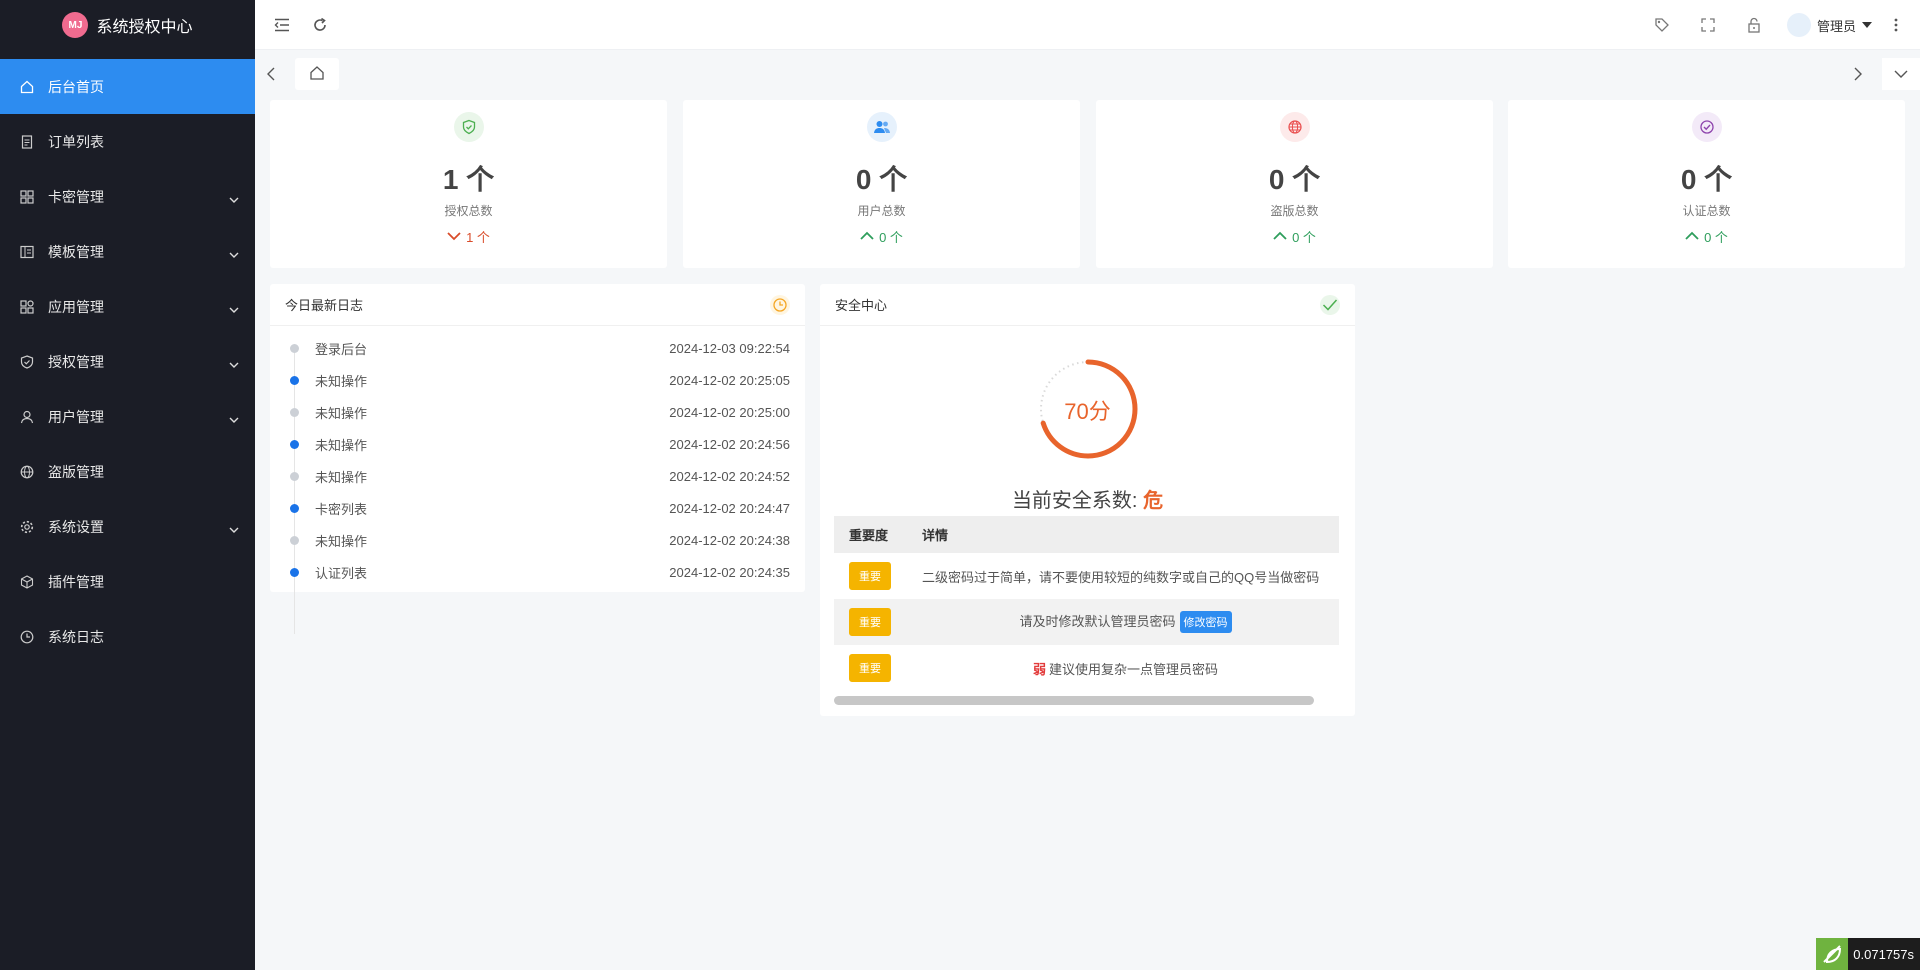 The width and height of the screenshot is (1920, 970). What do you see at coordinates (1039, 669) in the screenshot?
I see `weak-label: 弱` at bounding box center [1039, 669].